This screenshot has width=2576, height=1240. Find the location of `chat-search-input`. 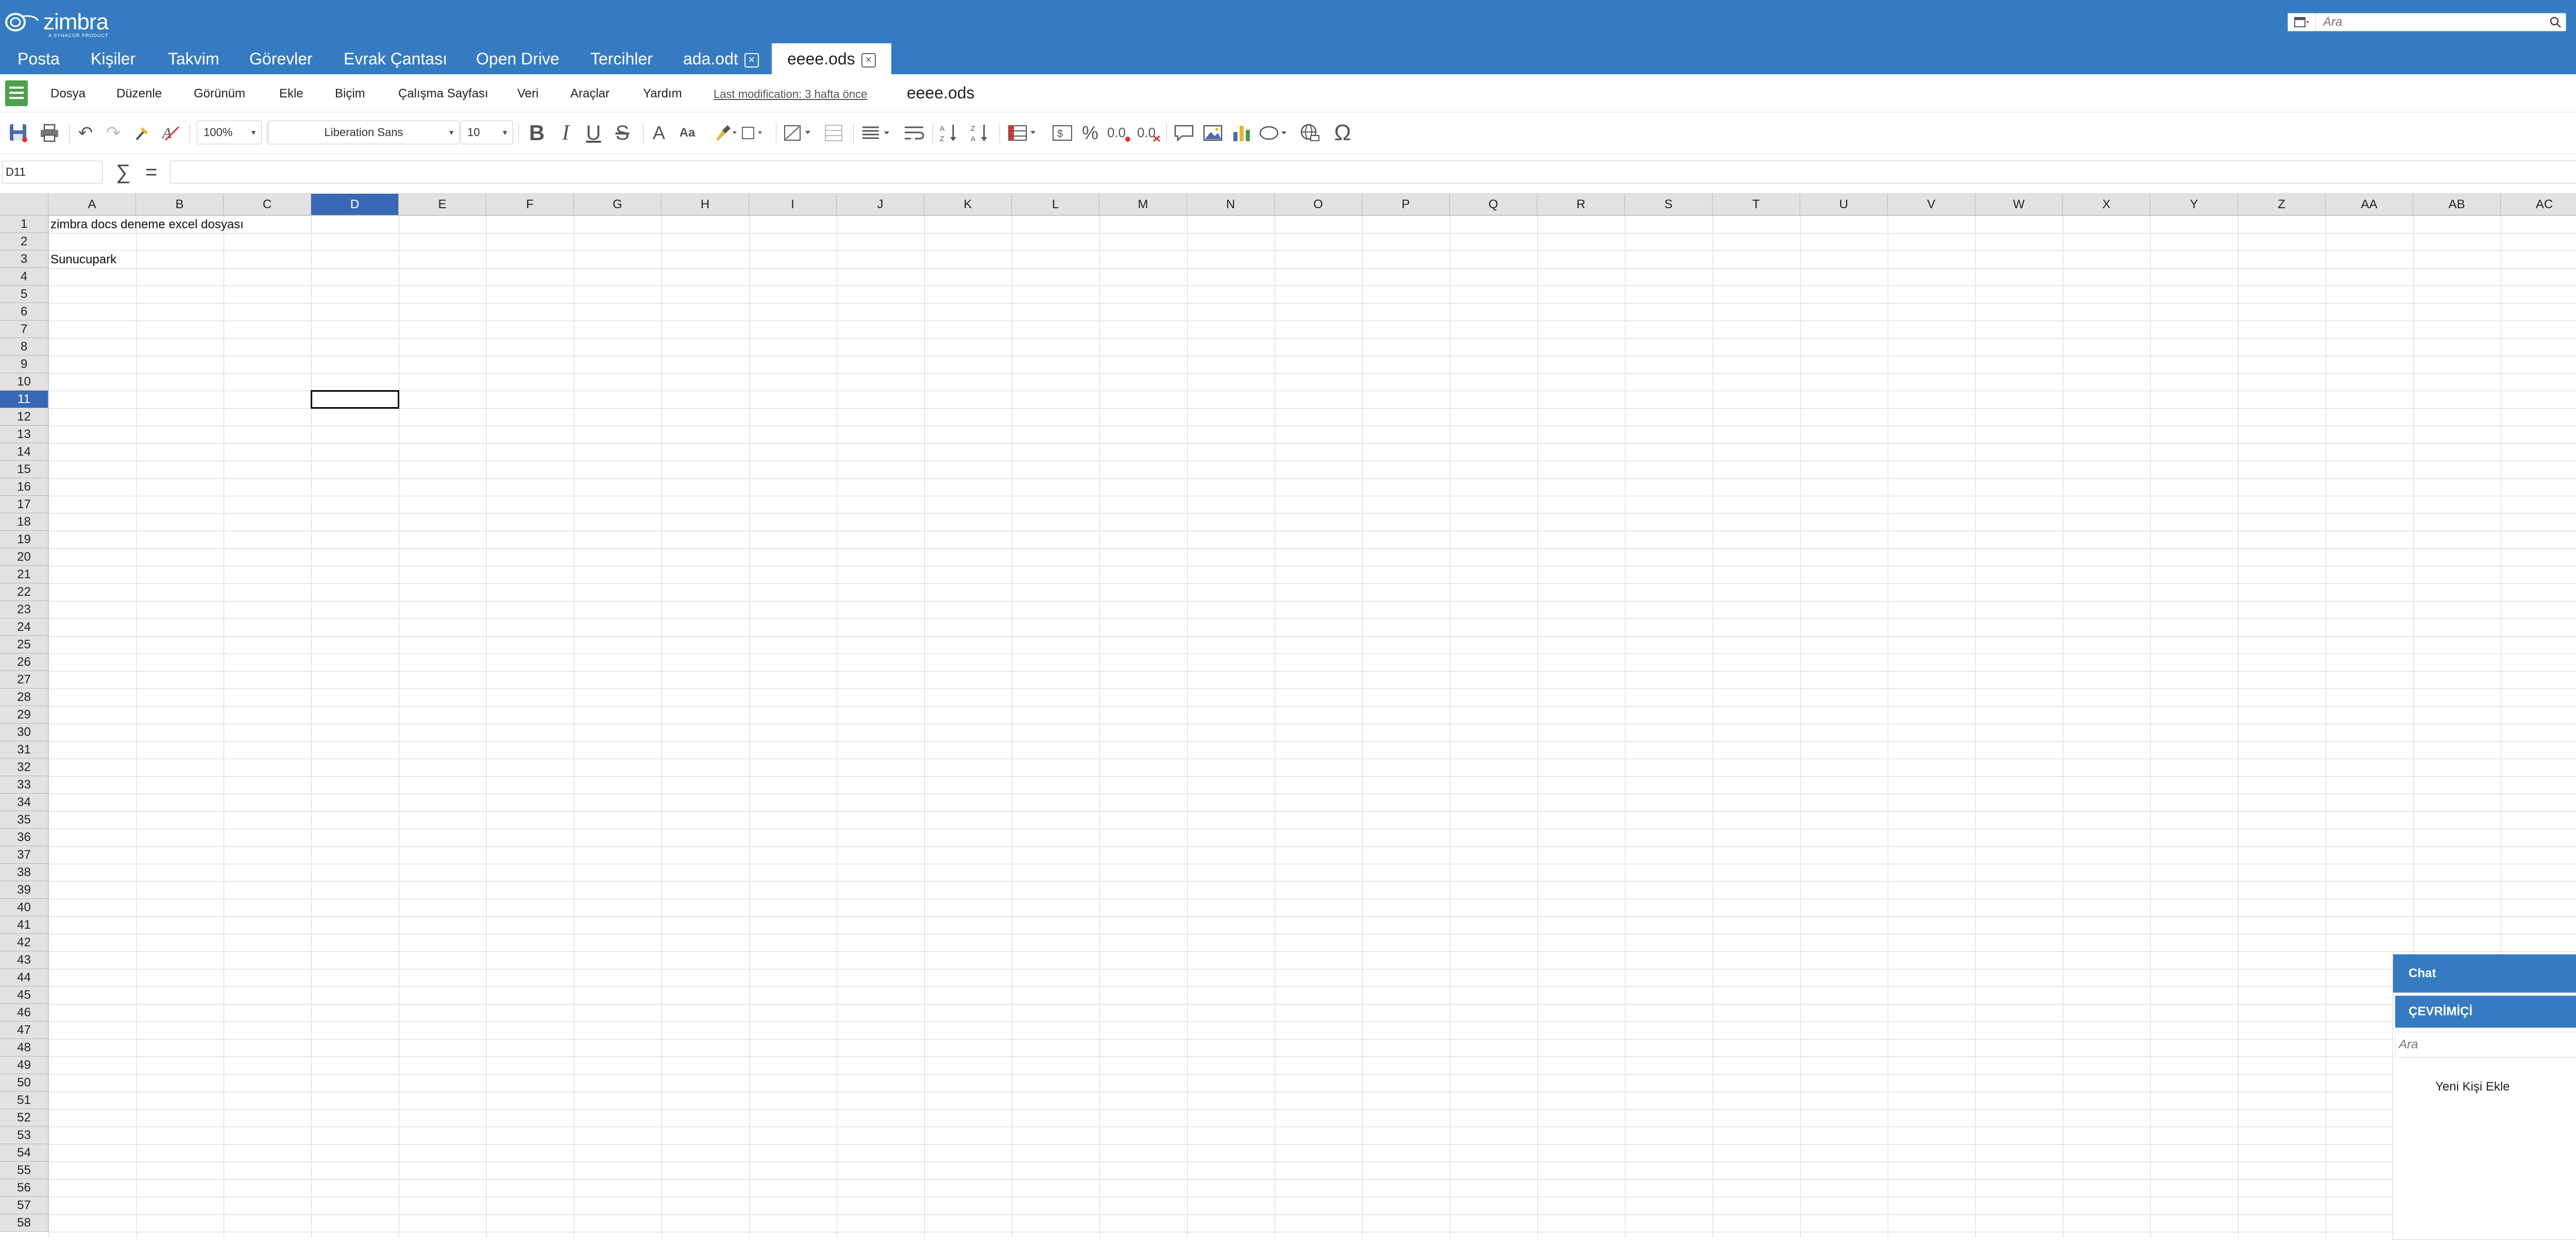

chat-search-input is located at coordinates (2486, 1045).